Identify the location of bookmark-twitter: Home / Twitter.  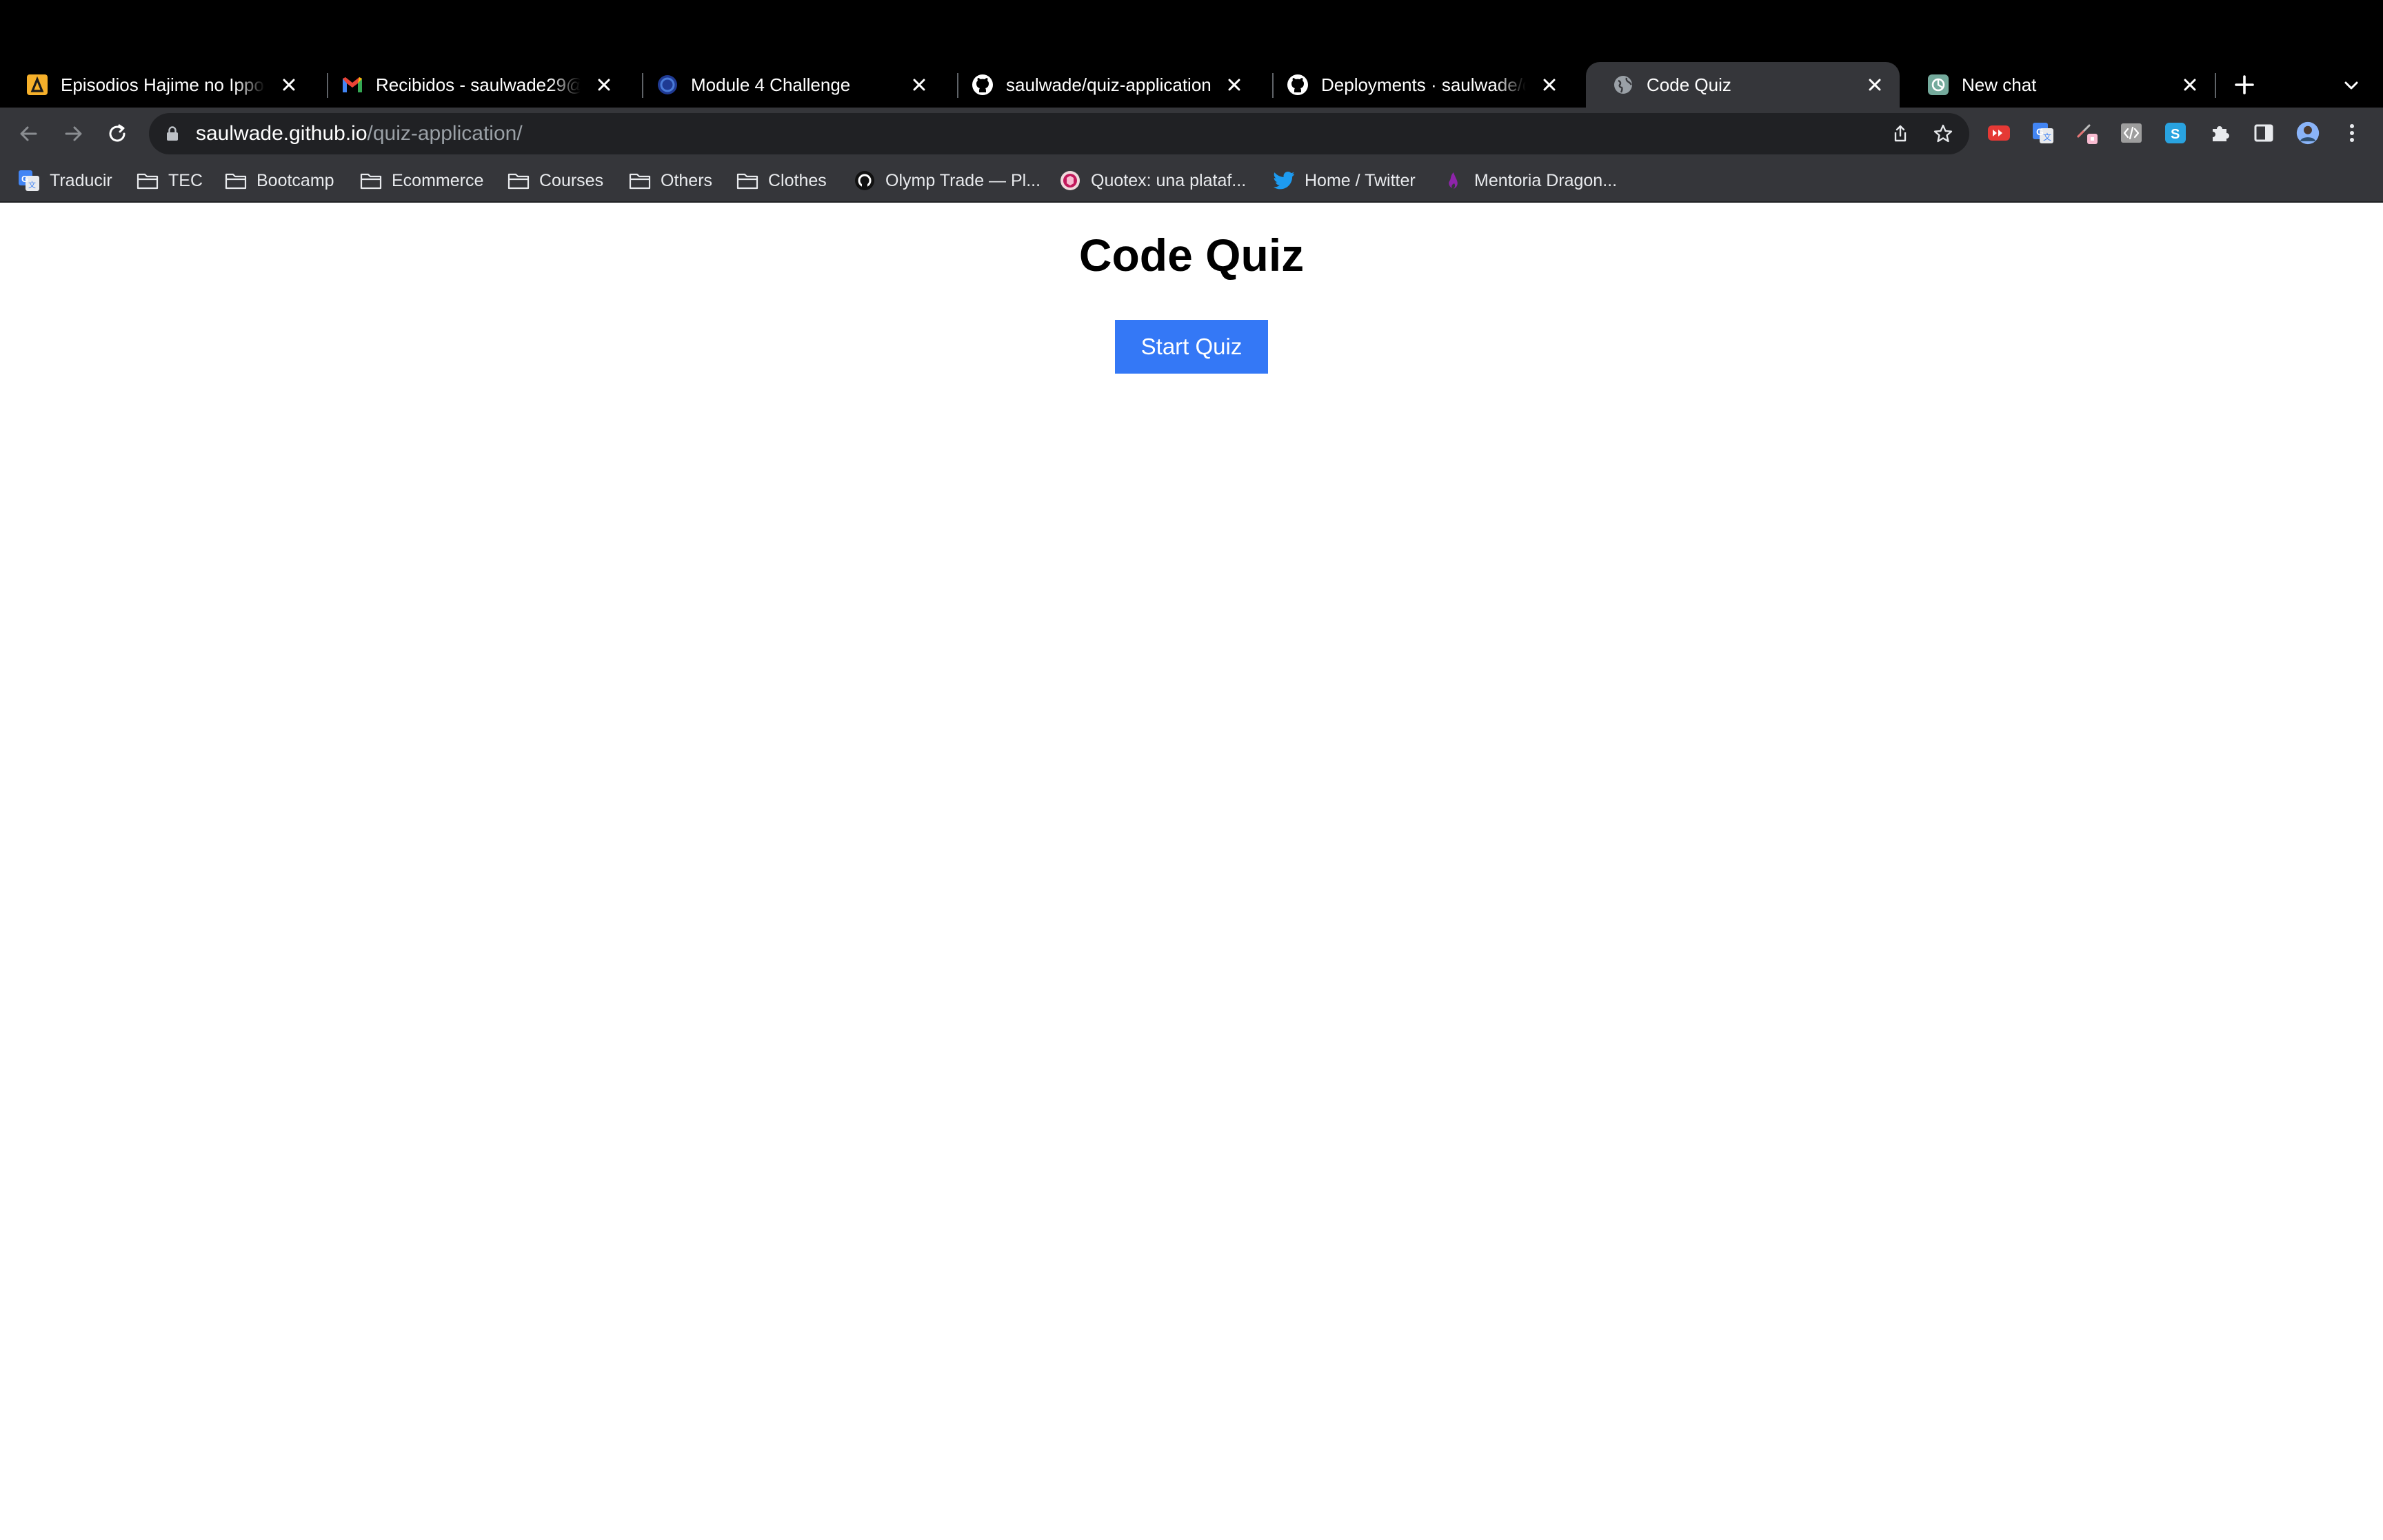
(1344, 181).